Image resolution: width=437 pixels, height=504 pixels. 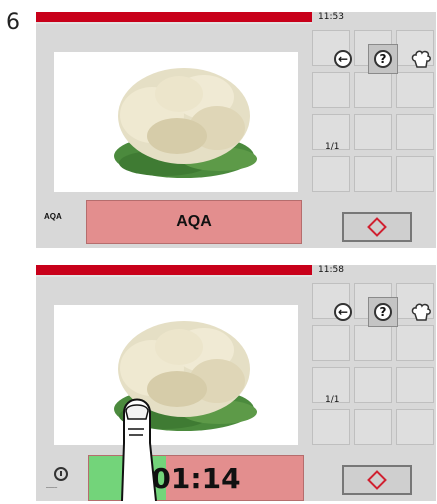 I want to click on name-field: AQA, so click(x=194, y=222).